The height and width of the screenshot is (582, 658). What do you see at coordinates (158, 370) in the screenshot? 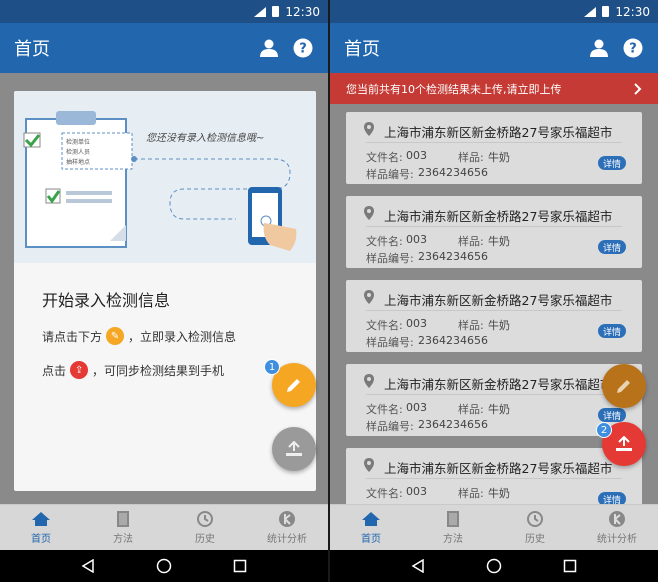
I see `intro-line-text: ，可同步检测结果到手机` at bounding box center [158, 370].